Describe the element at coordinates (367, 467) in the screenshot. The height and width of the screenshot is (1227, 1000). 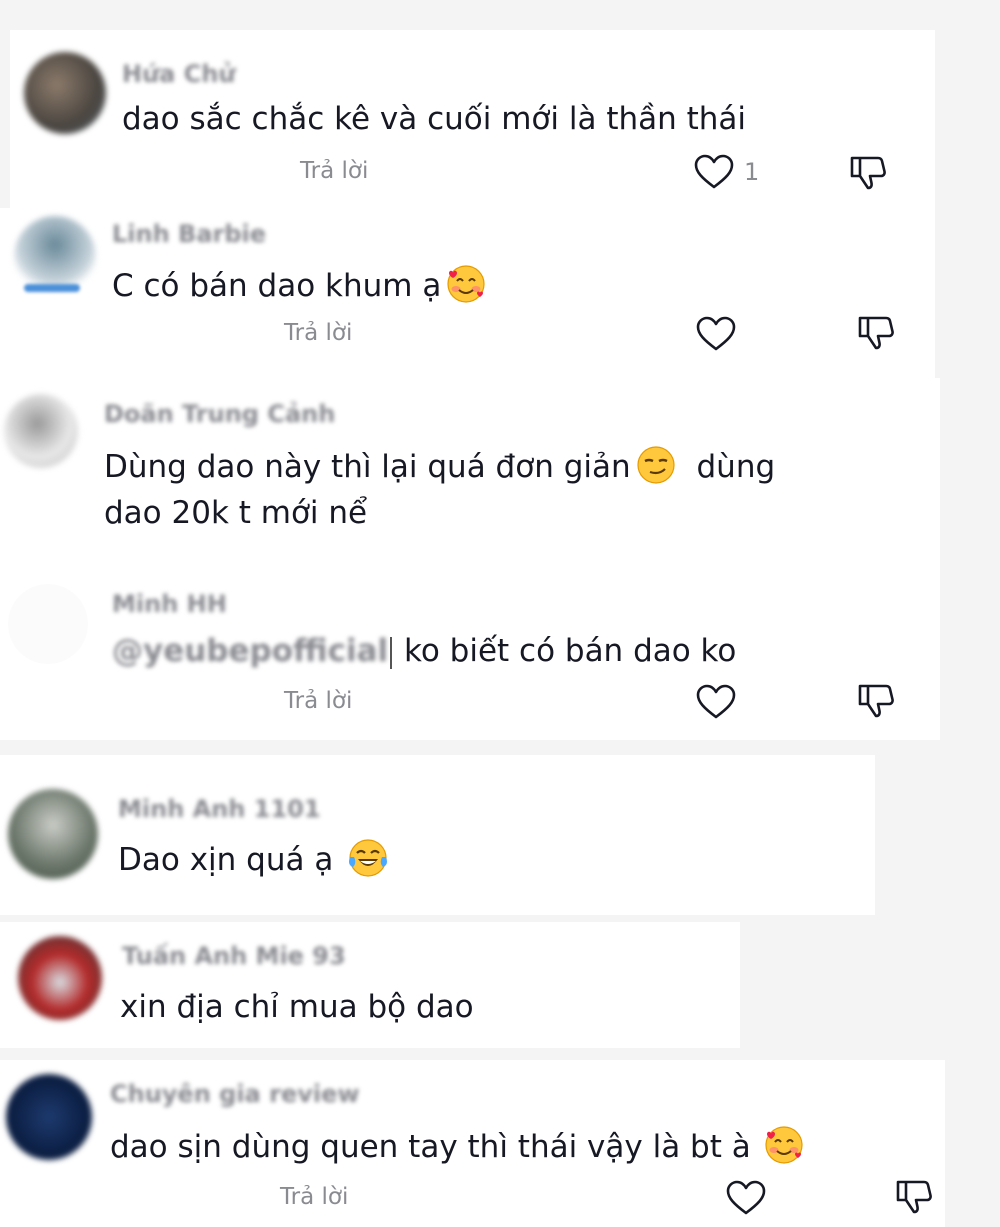
I see `comment-text-line: Dùng dao này thì lại quá đơn giản` at that location.